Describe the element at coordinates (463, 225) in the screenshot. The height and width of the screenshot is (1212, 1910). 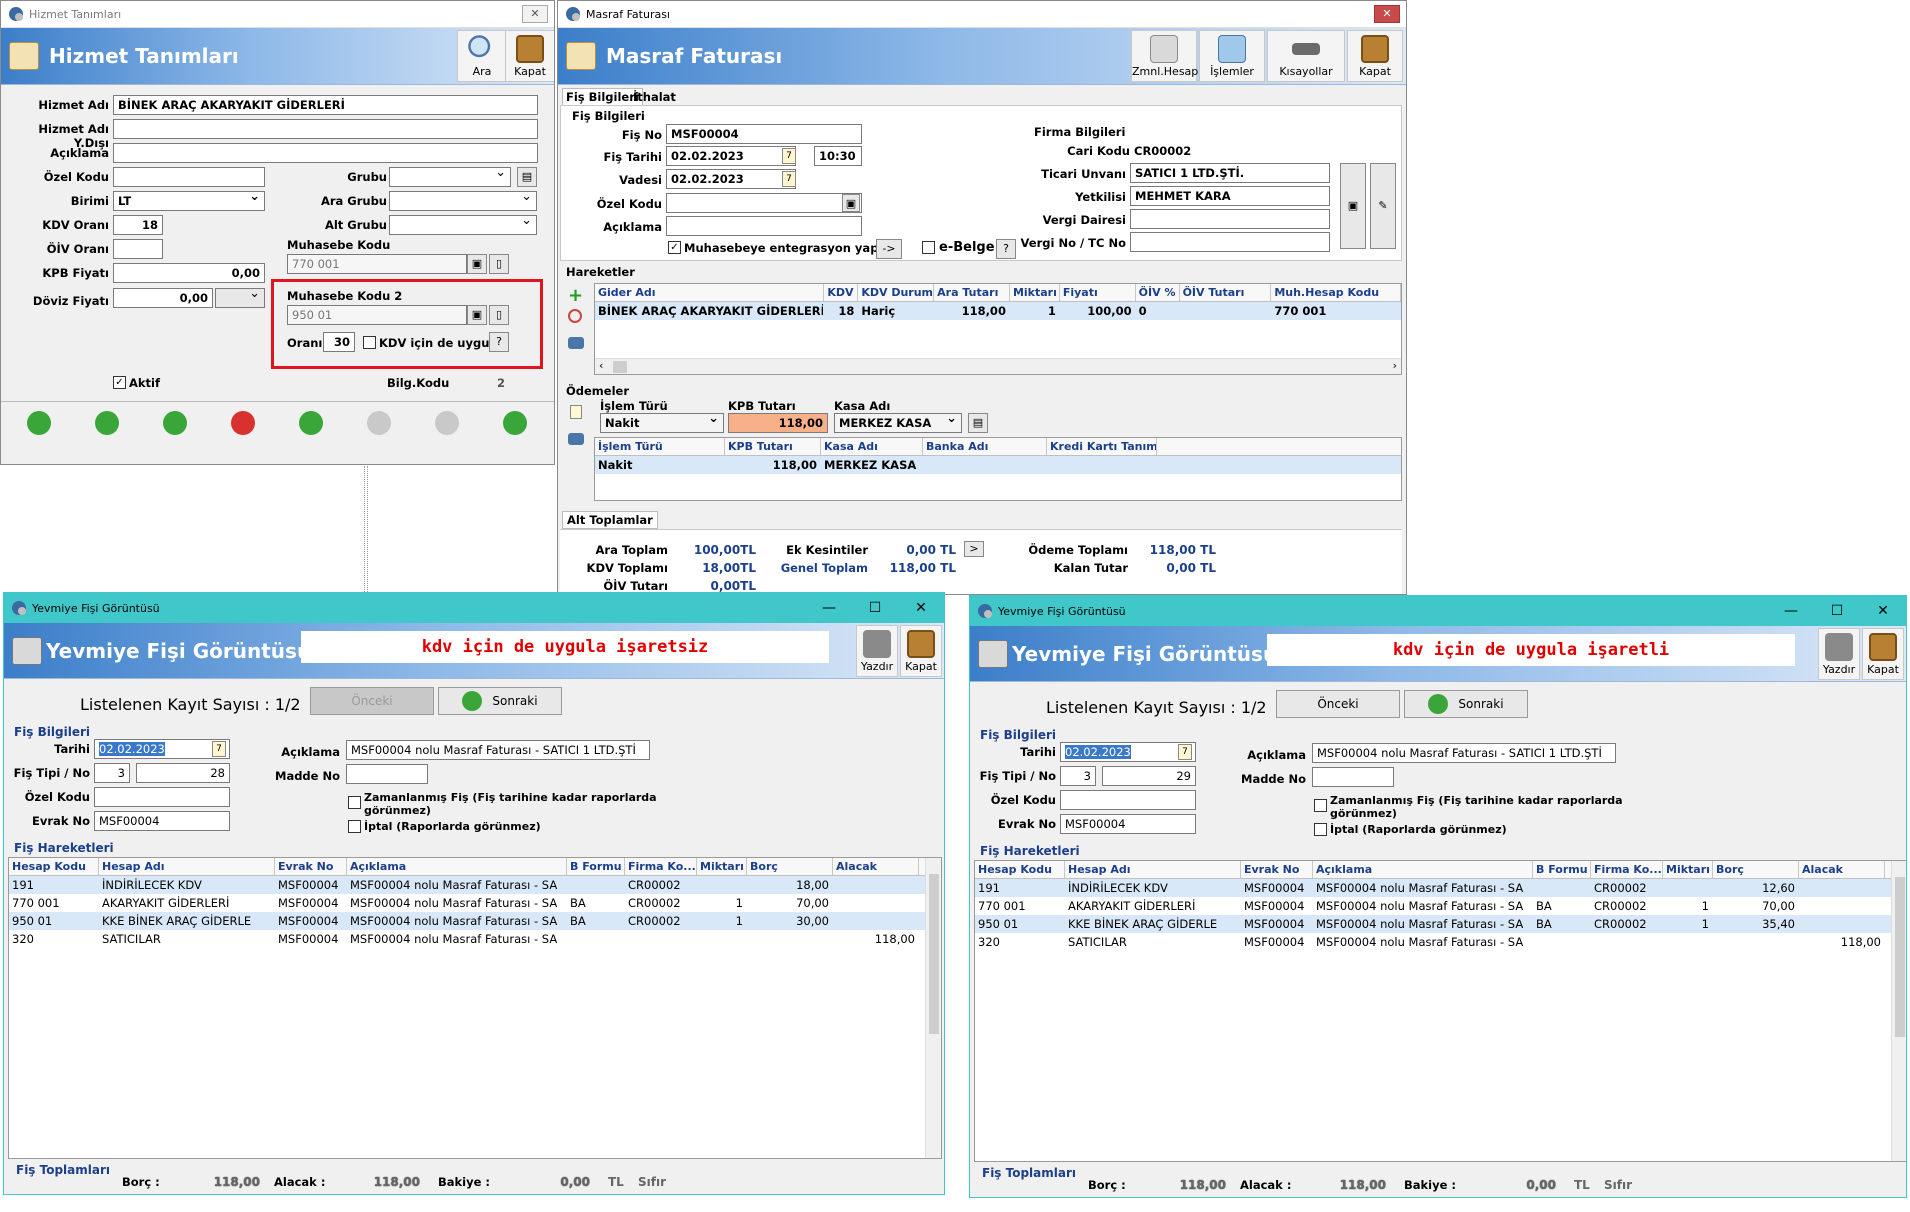
I see `alt-grubu-select` at that location.